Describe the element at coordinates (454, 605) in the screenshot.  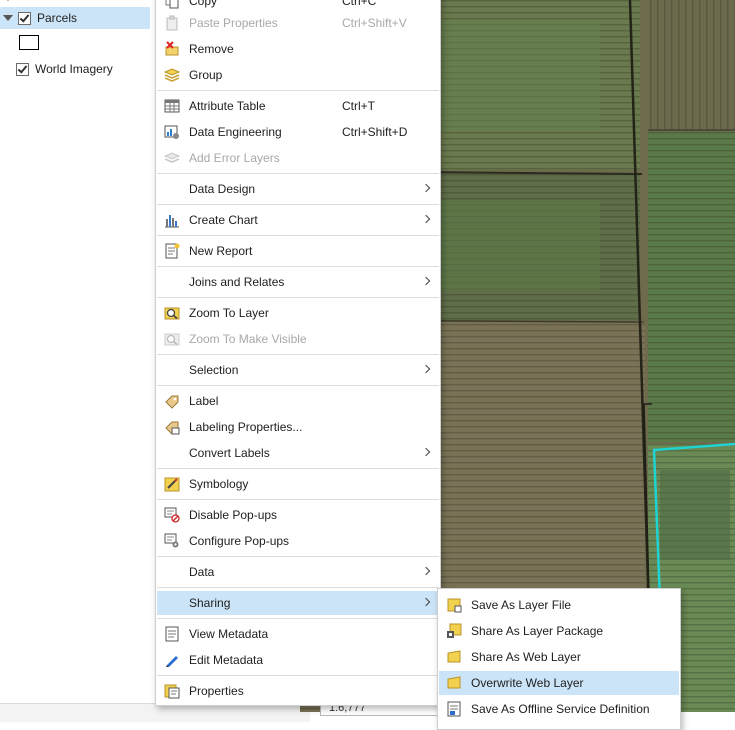
I see `layer-file-icon` at that location.